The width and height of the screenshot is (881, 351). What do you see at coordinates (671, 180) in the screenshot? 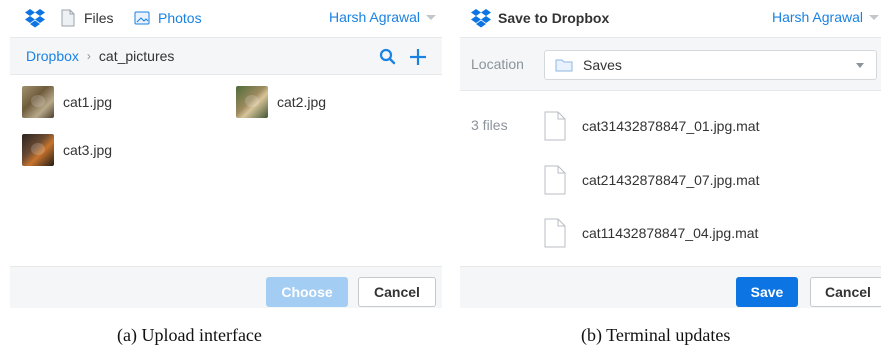
I see `file-name: cat21432878847_07.jpg.mat` at bounding box center [671, 180].